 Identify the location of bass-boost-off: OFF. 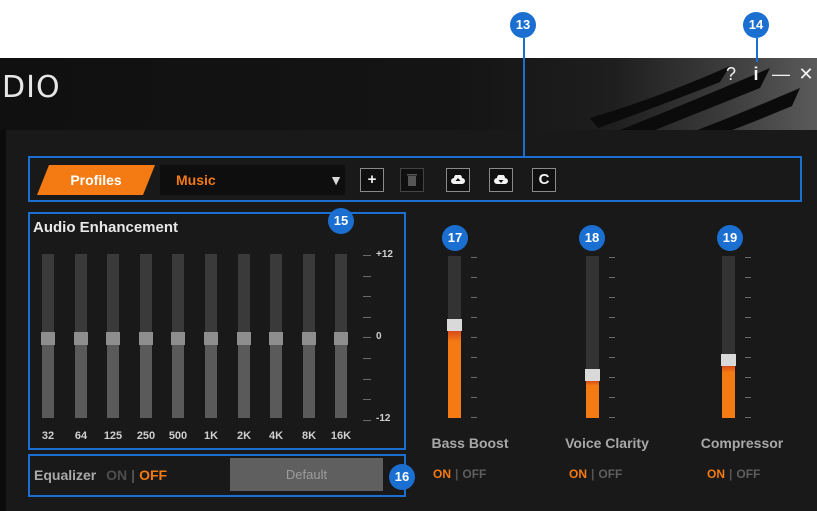
(474, 474).